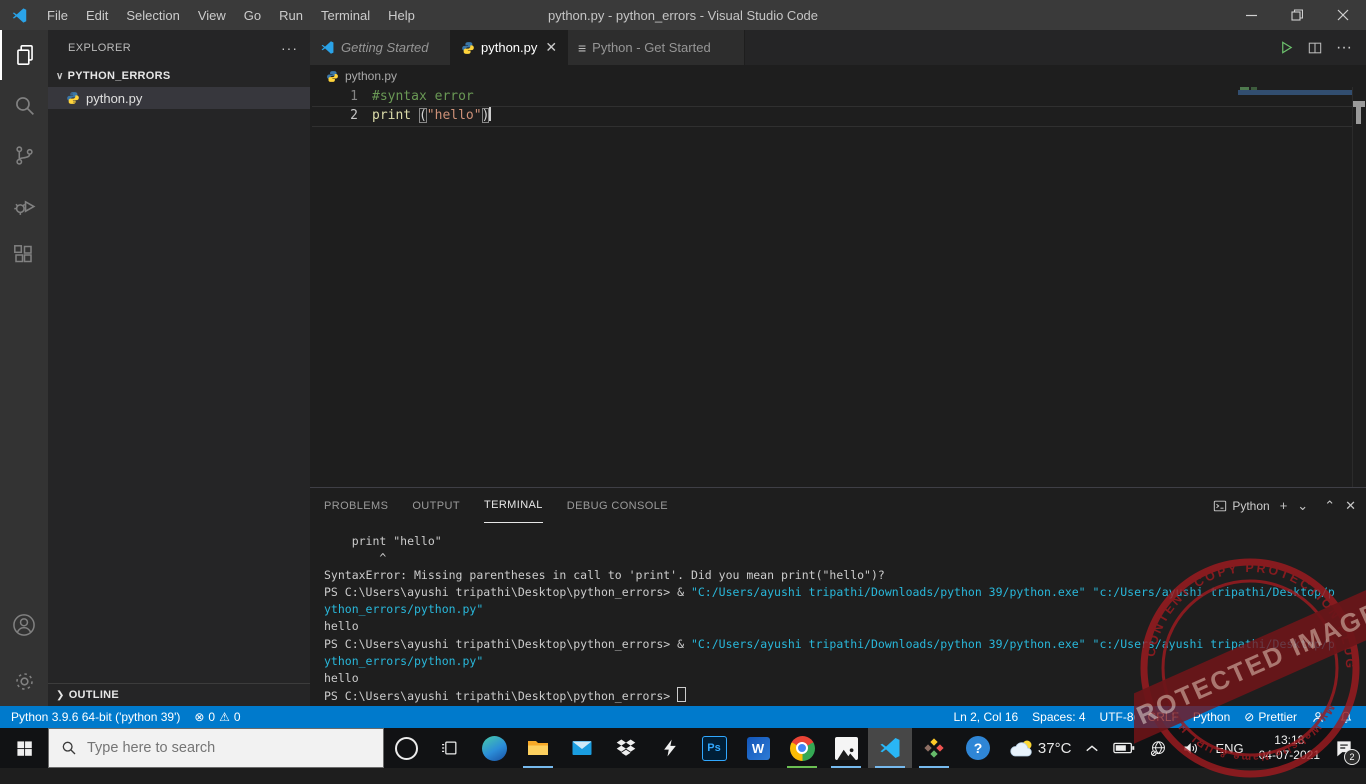 This screenshot has width=1366, height=784. I want to click on menu-terminal: Terminal, so click(345, 15).